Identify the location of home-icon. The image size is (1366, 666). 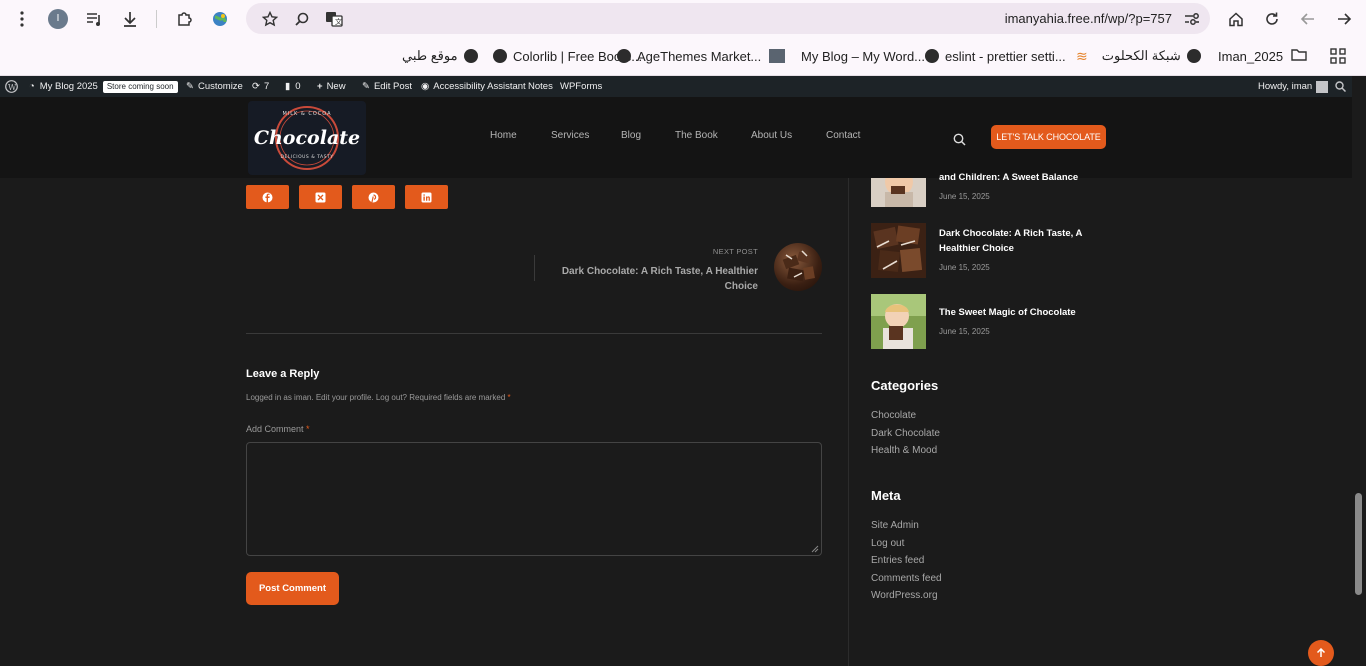
(1236, 19).